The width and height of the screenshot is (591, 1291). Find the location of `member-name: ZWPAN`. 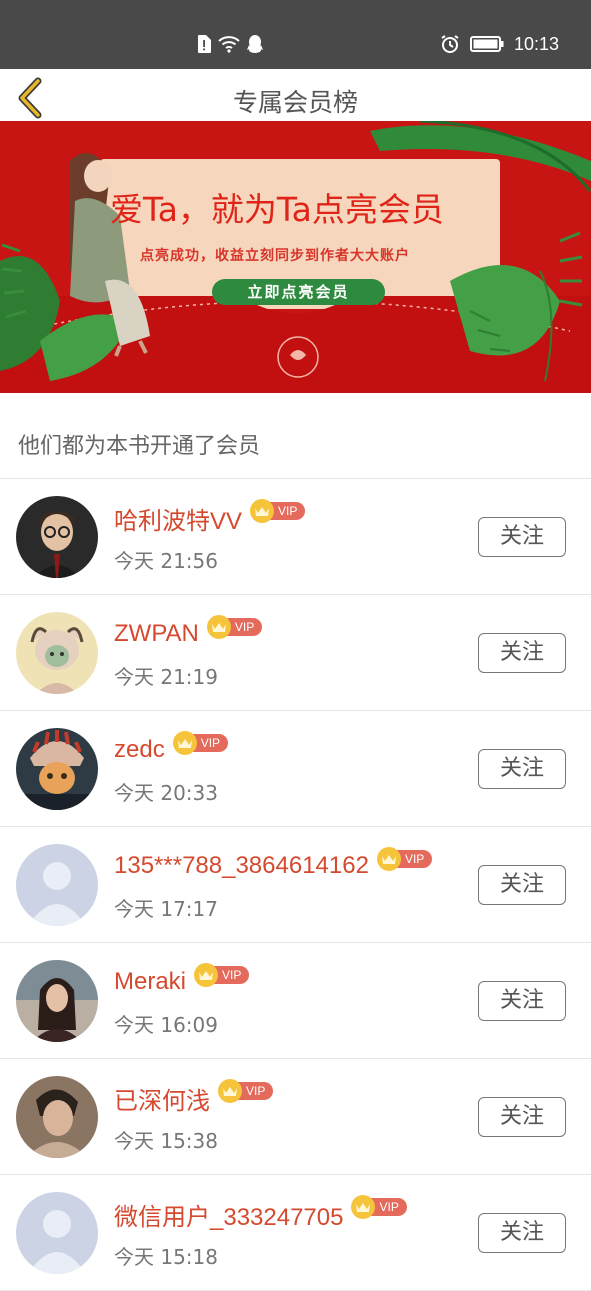

member-name: ZWPAN is located at coordinates (156, 634).